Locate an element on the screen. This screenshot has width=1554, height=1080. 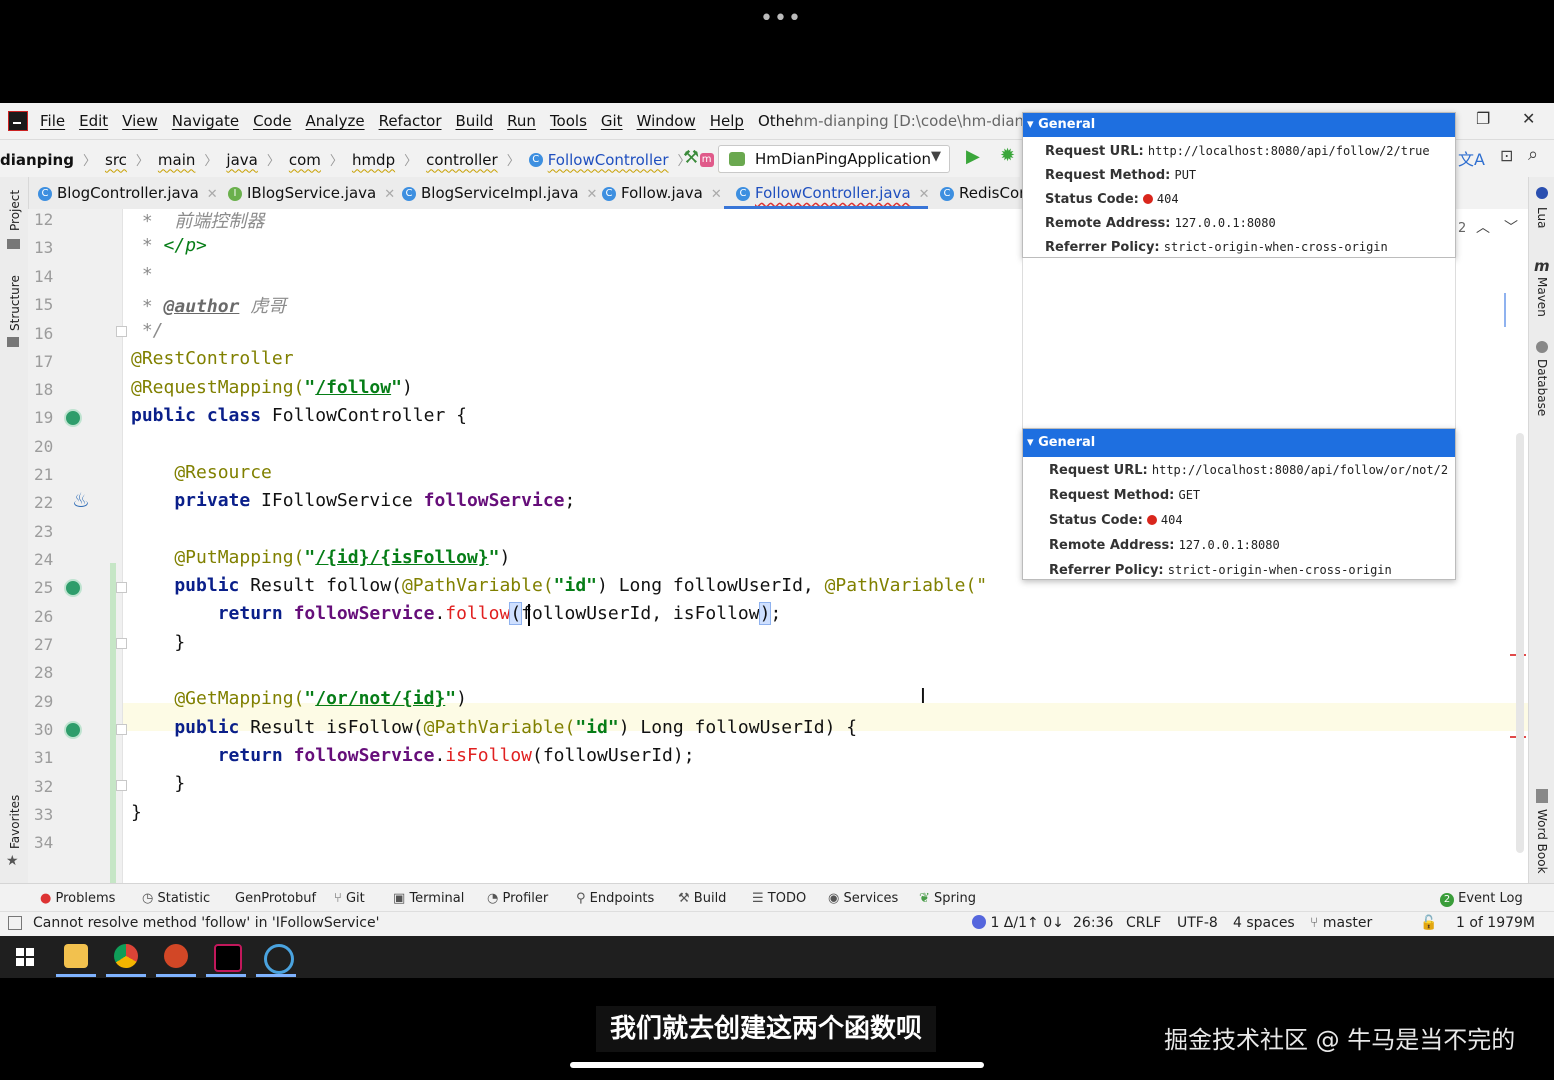
line-separator: CRLF is located at coordinates (1143, 923).